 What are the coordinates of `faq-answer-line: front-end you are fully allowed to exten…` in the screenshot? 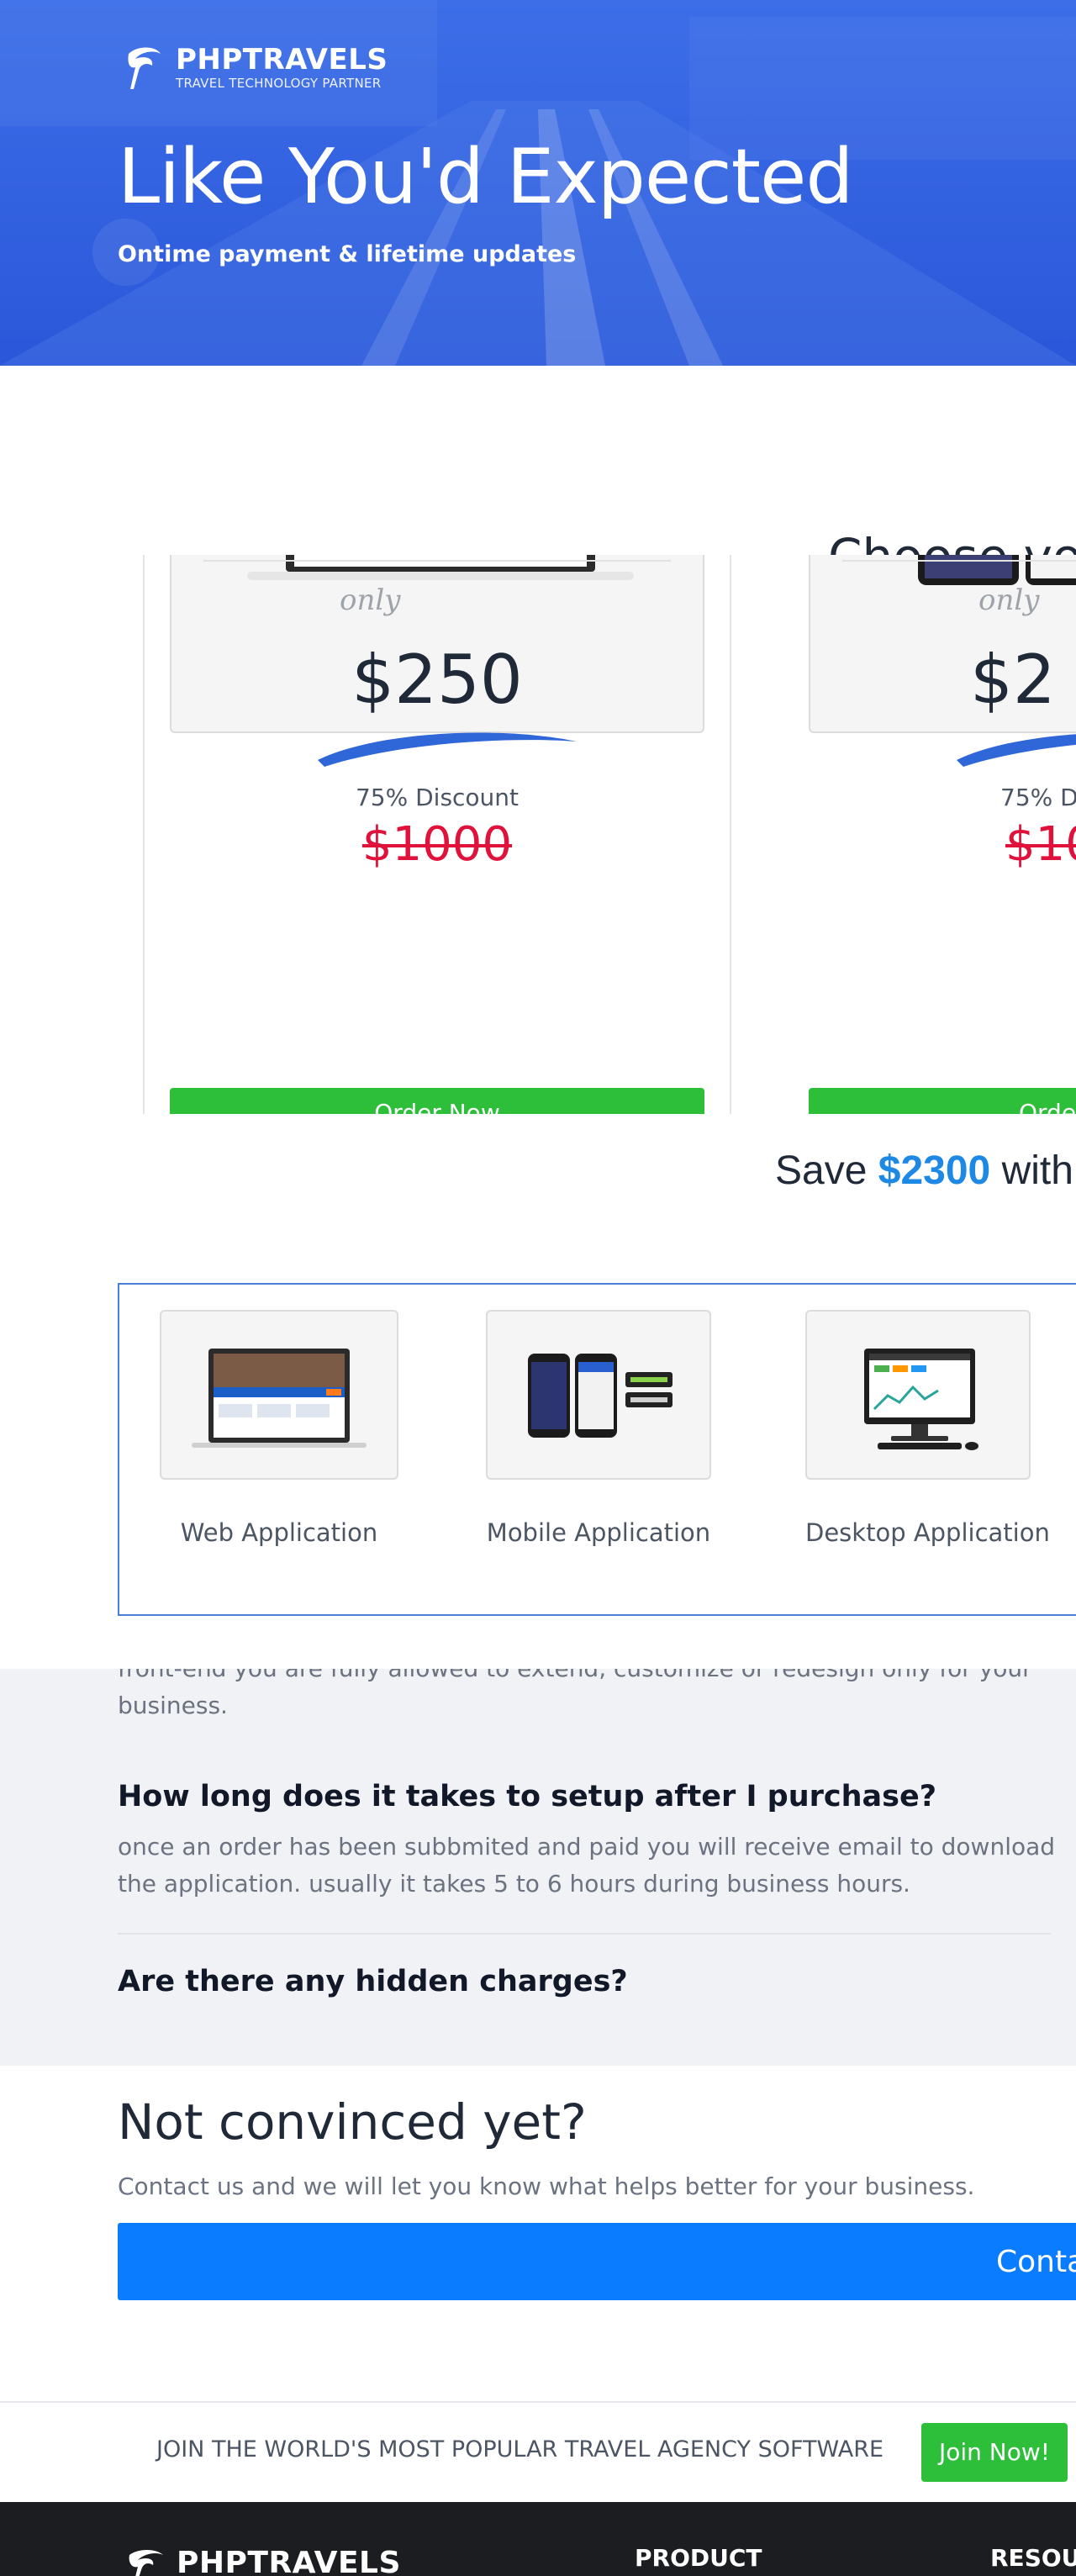 It's located at (584, 1678).